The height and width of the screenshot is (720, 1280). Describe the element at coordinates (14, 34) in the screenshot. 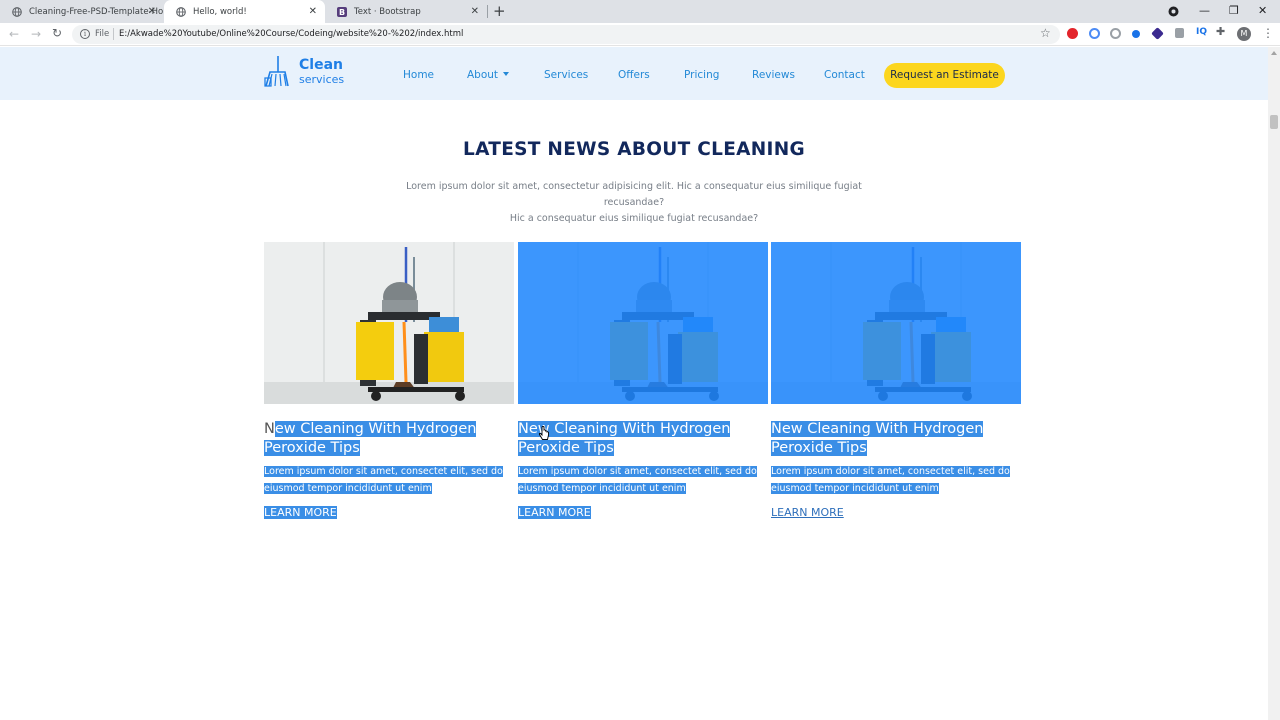

I see `back-arrow-icon: ←` at that location.